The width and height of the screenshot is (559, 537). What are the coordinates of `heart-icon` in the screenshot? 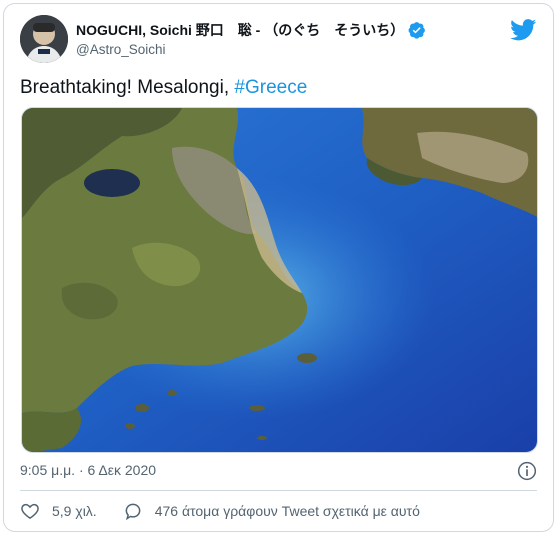 It's located at (30, 511).